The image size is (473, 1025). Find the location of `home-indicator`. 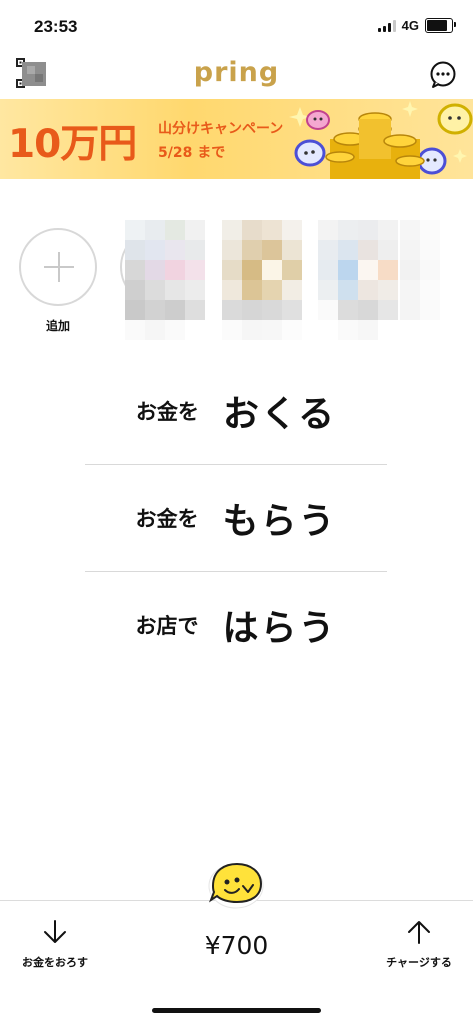

home-indicator is located at coordinates (236, 1010).